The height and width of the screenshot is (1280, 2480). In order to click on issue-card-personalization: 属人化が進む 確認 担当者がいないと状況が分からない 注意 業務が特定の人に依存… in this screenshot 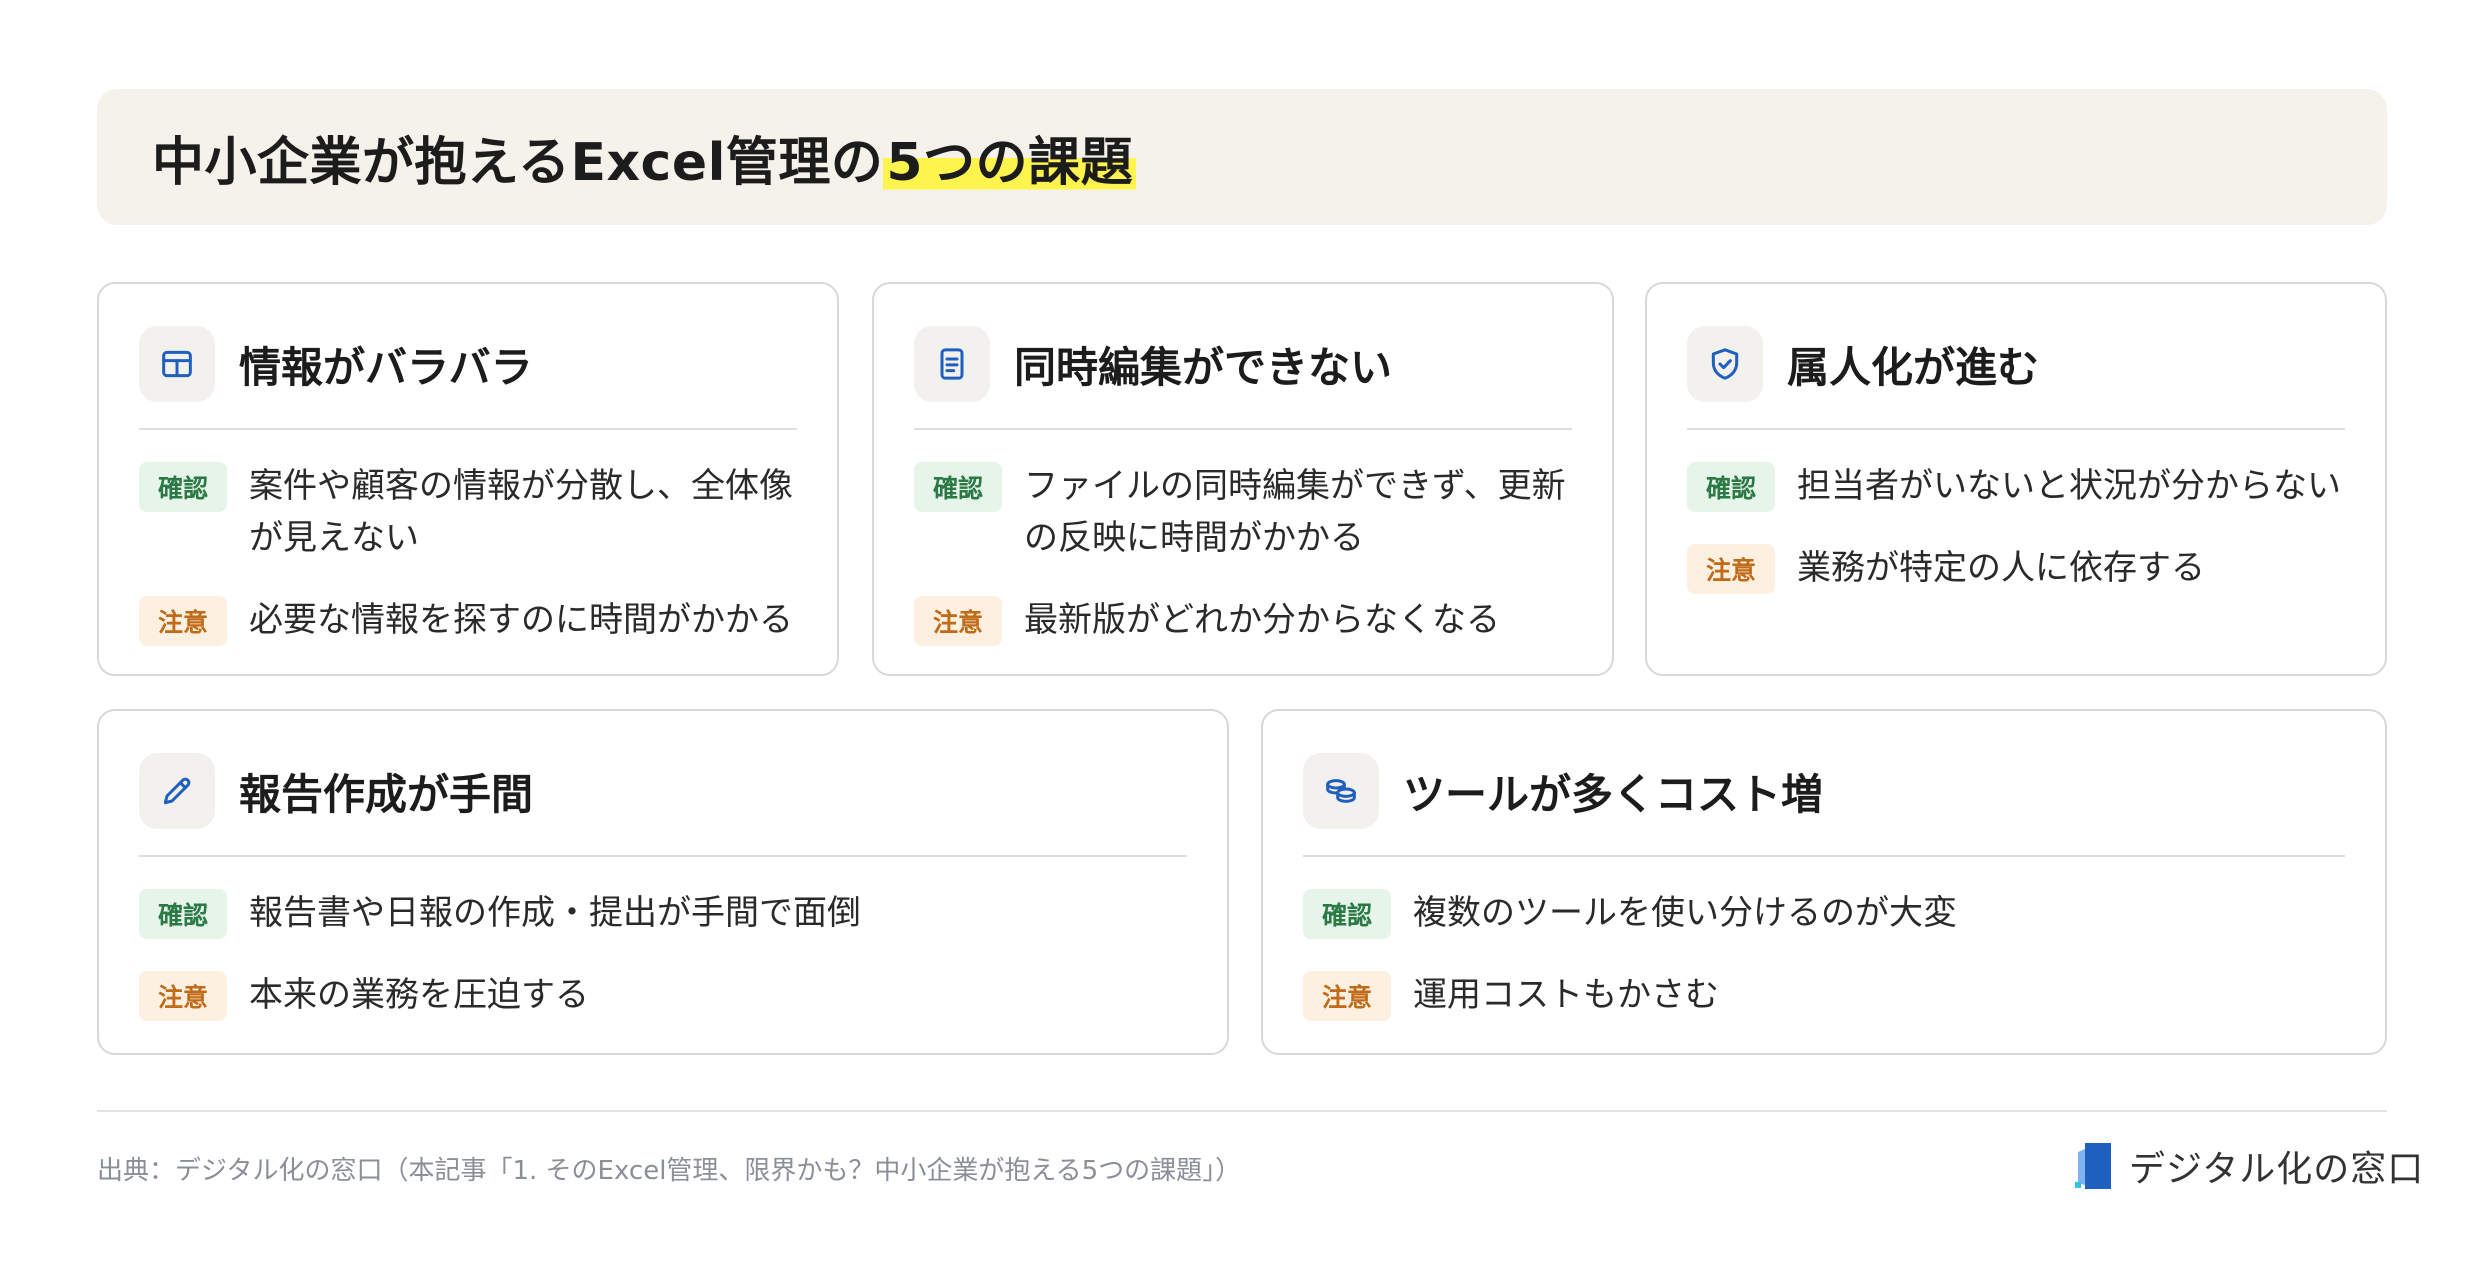, I will do `click(2016, 479)`.